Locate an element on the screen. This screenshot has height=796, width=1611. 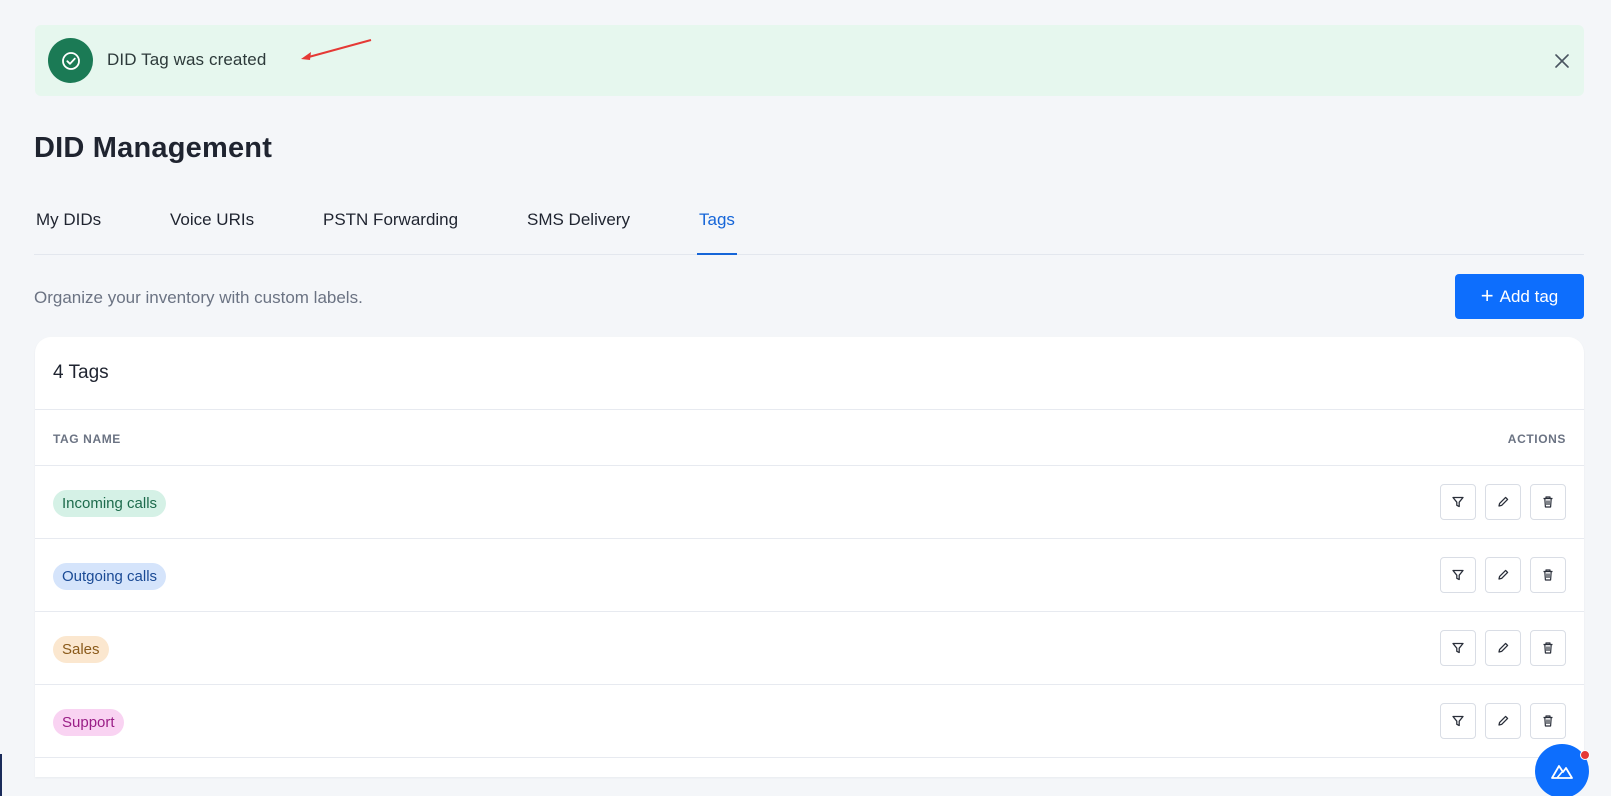
table-row: Incoming calls is located at coordinates (809, 502).